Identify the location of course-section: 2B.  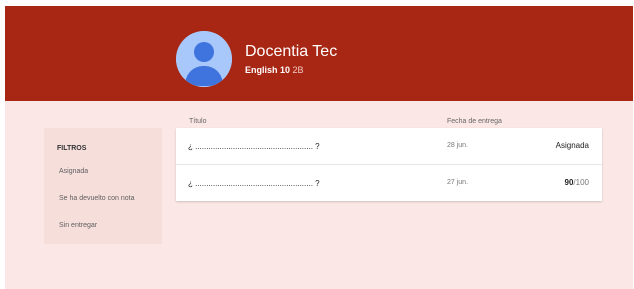
(298, 70).